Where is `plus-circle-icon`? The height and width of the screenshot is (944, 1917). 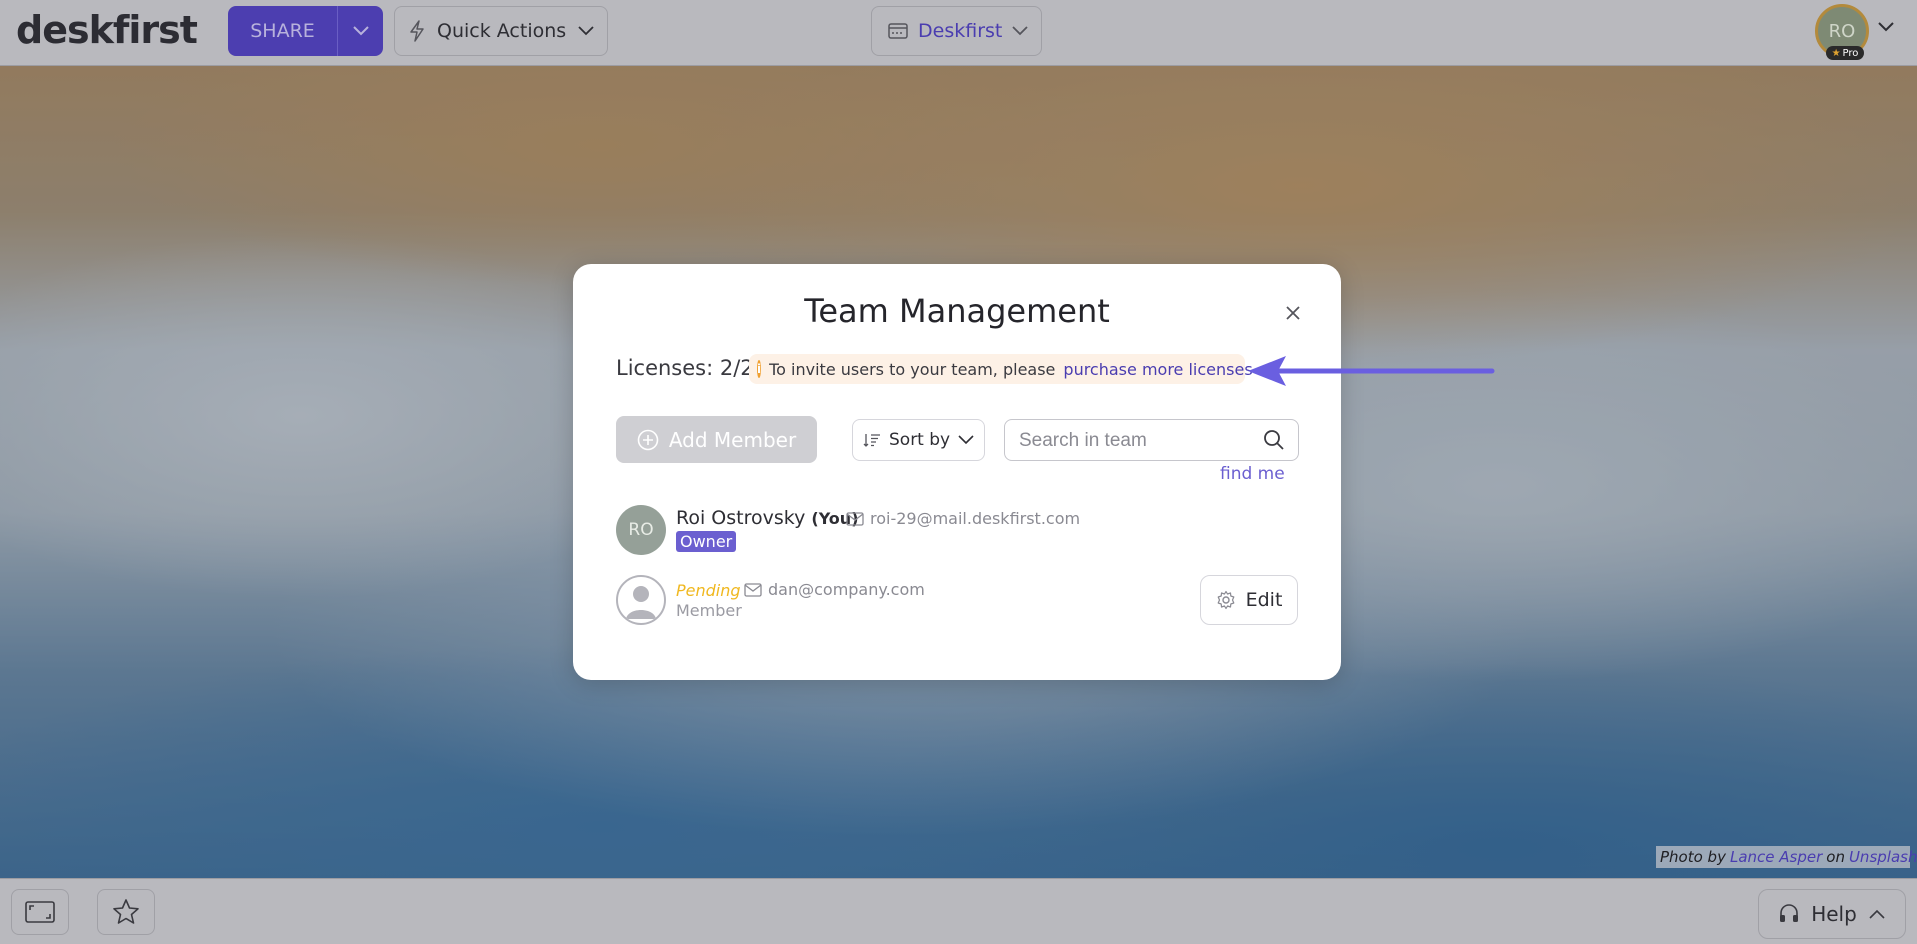 plus-circle-icon is located at coordinates (648, 439).